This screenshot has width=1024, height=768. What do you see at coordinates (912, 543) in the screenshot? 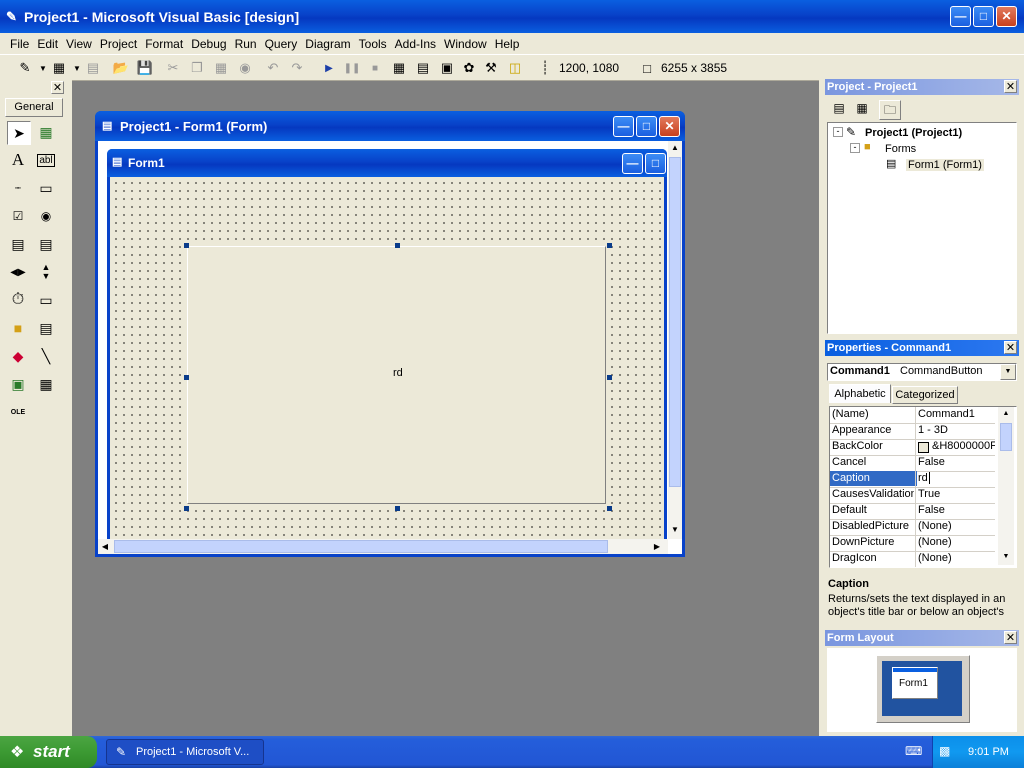
I see `property-row: DownPicture (None)` at bounding box center [912, 543].